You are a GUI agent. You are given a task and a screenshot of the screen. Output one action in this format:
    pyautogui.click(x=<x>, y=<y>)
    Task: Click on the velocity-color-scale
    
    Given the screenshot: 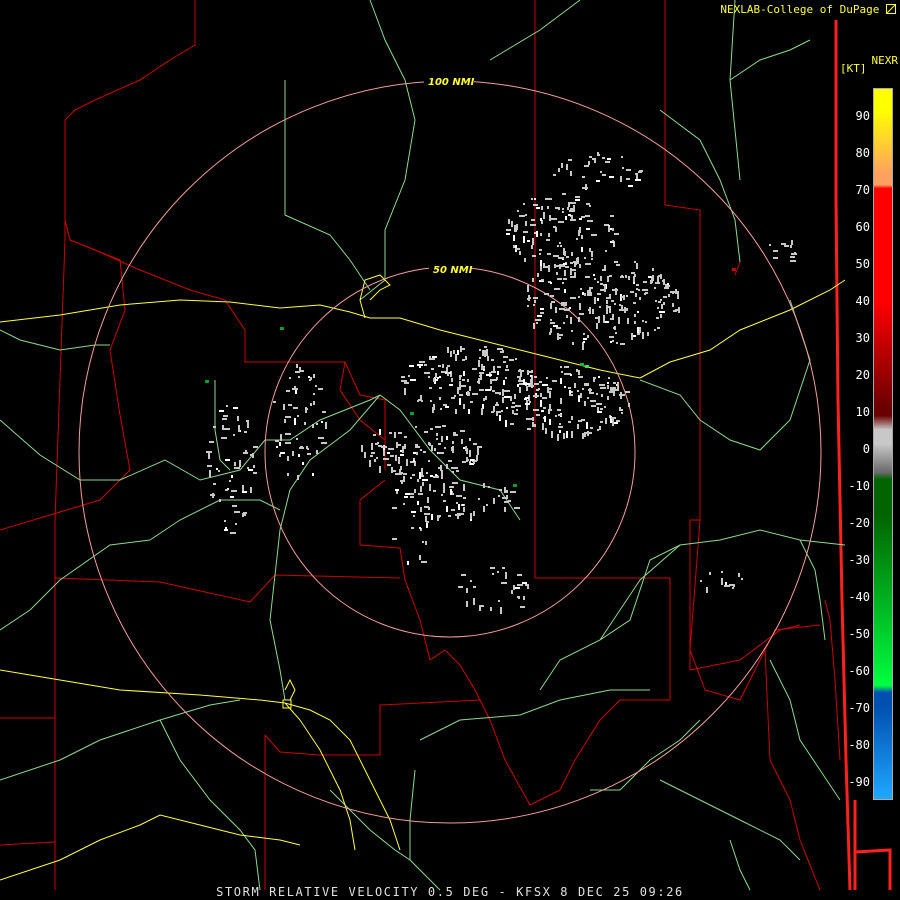 What is the action you would take?
    pyautogui.click(x=883, y=444)
    